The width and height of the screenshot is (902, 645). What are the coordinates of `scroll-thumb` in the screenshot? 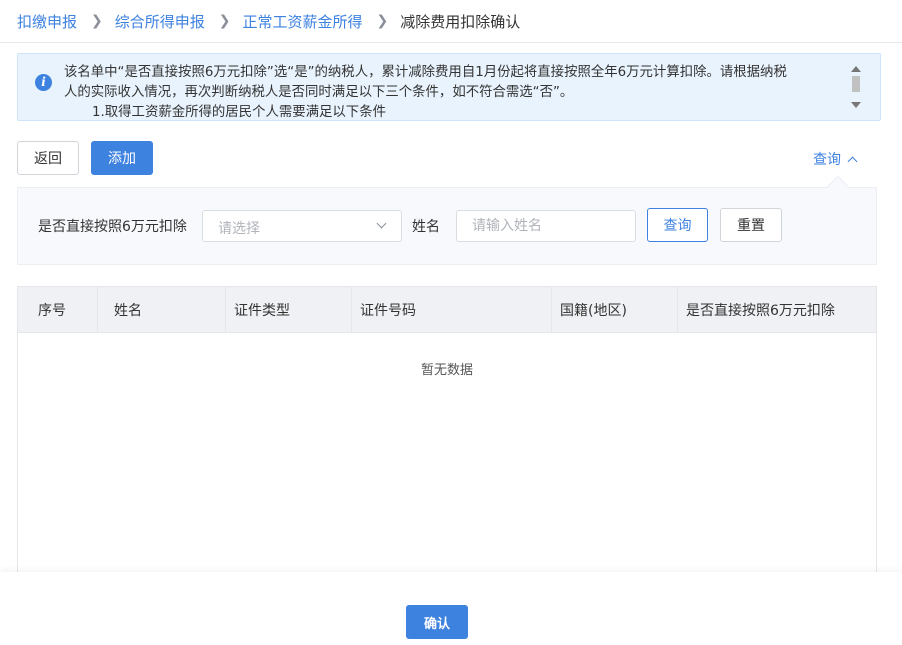 It's located at (856, 84).